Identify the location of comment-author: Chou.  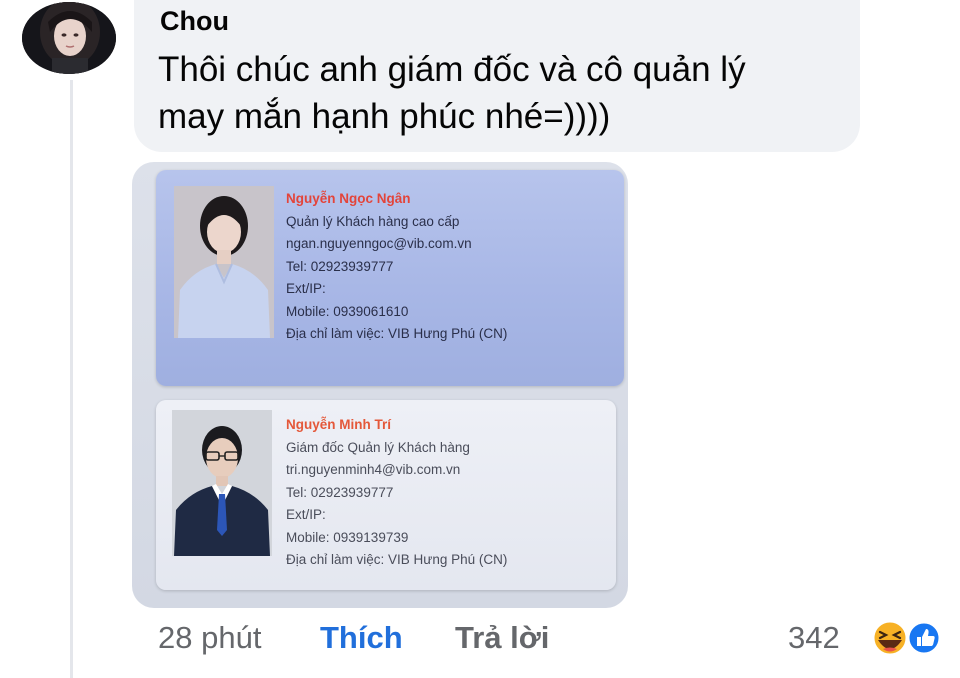
(194, 21).